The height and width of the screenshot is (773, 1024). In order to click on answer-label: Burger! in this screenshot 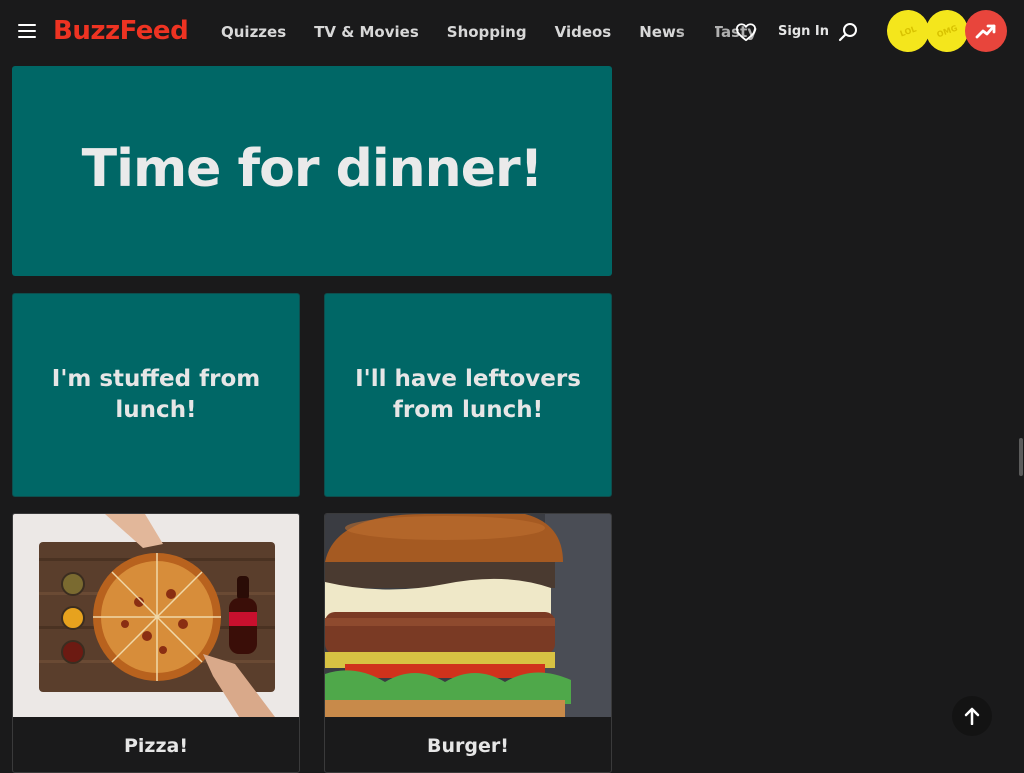, I will do `click(468, 745)`.